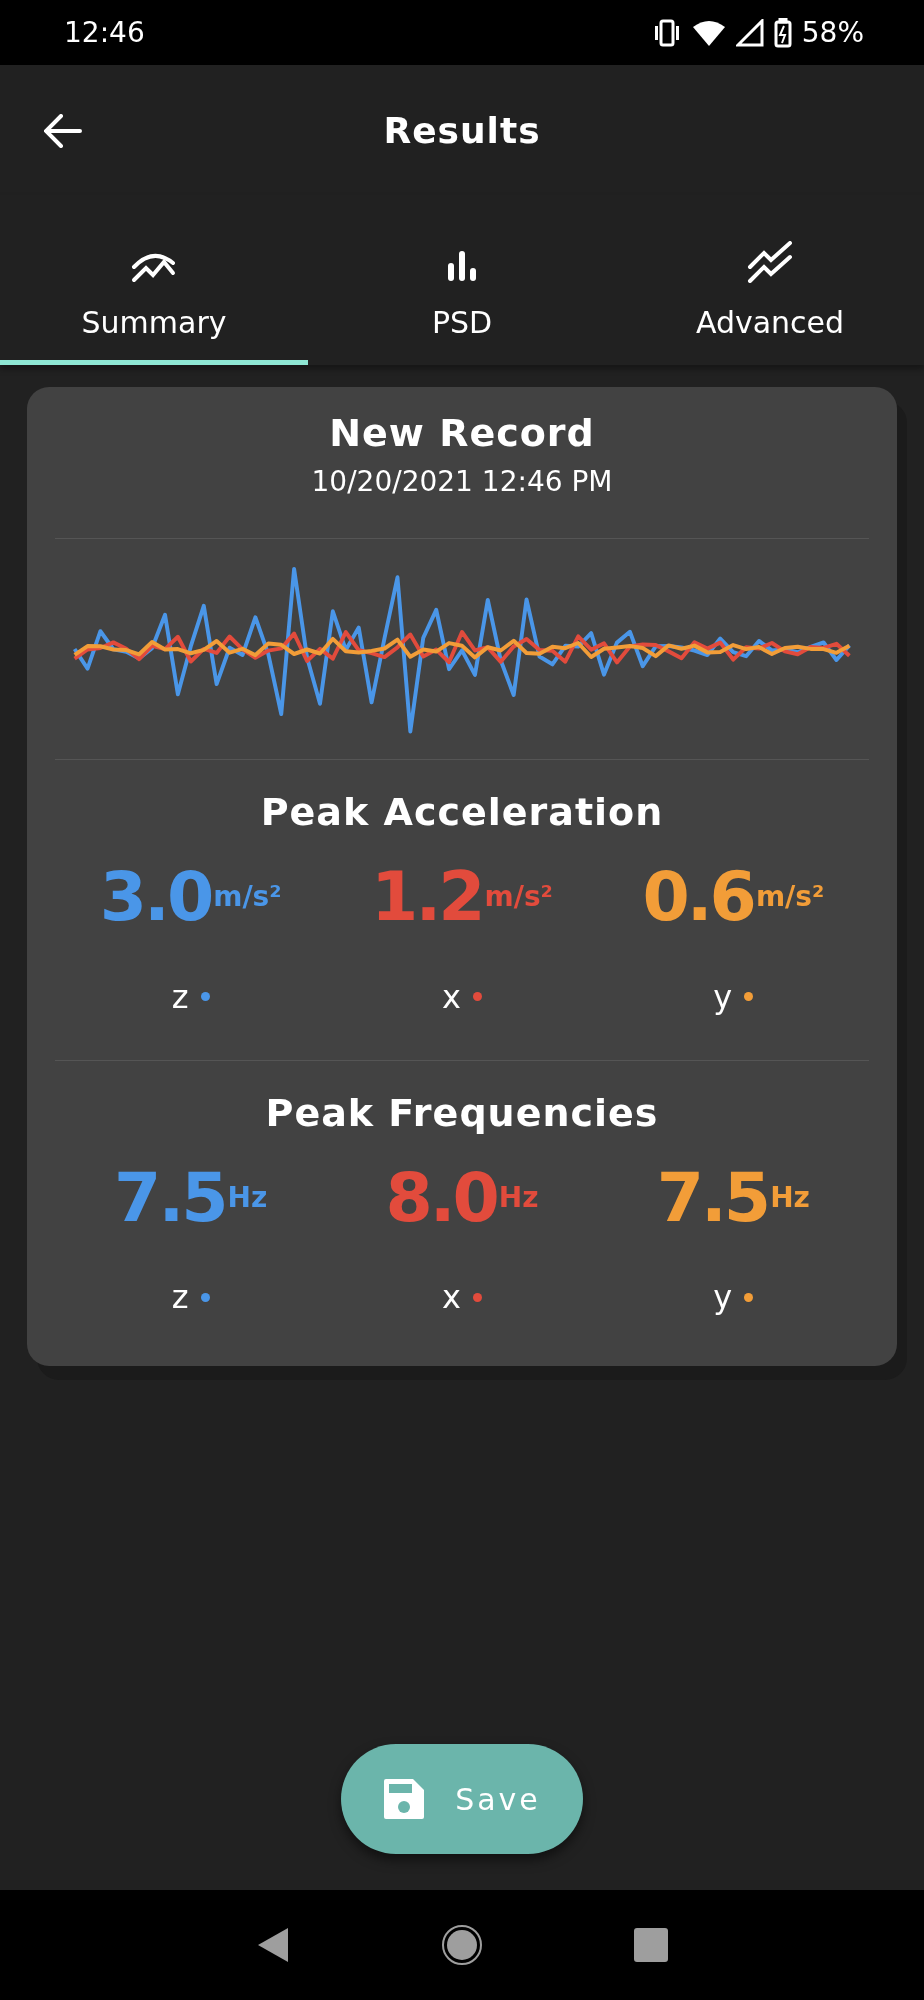  Describe the element at coordinates (462, 812) in the screenshot. I see `section-title: Peak Acceleration` at that location.